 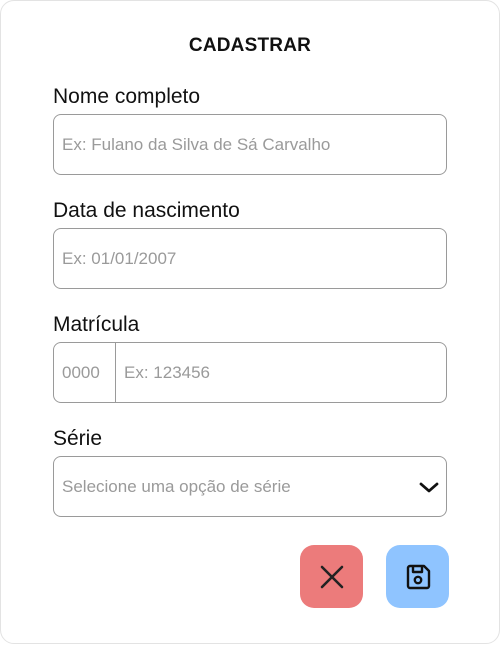 What do you see at coordinates (96, 324) in the screenshot?
I see `registration-label: Matrícula` at bounding box center [96, 324].